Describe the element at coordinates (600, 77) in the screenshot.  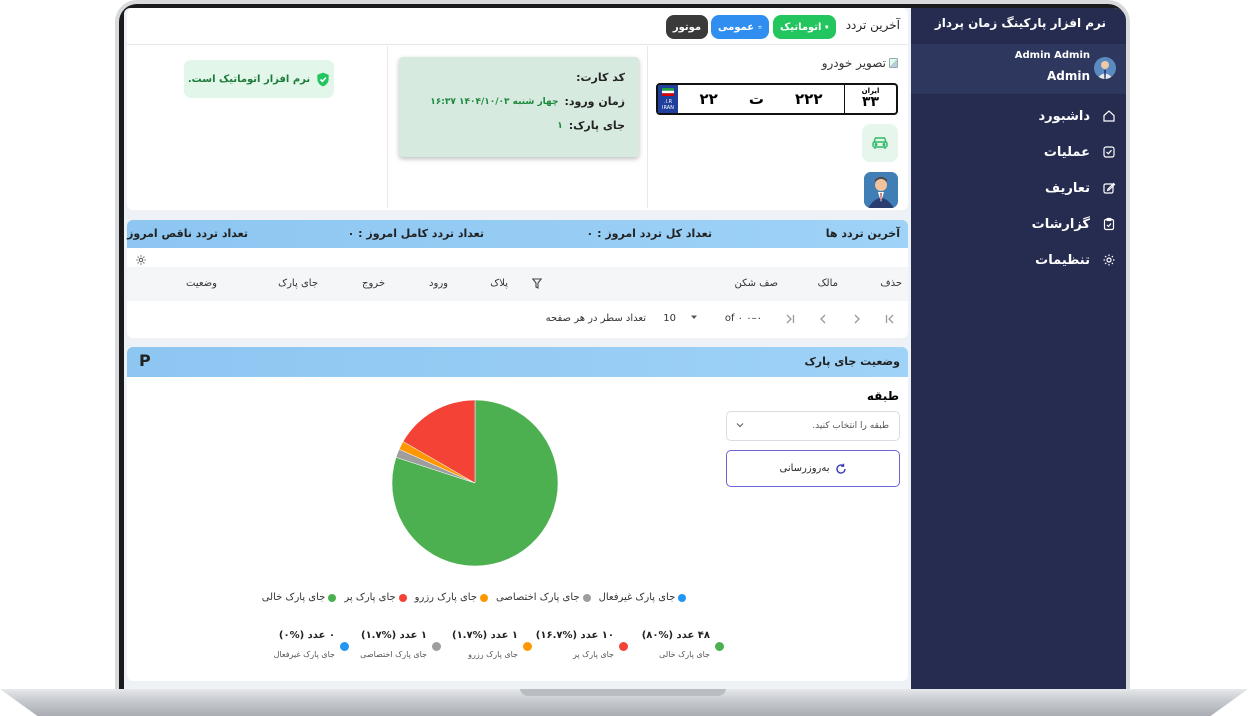
I see `card-code-row: کد کارت:` at that location.